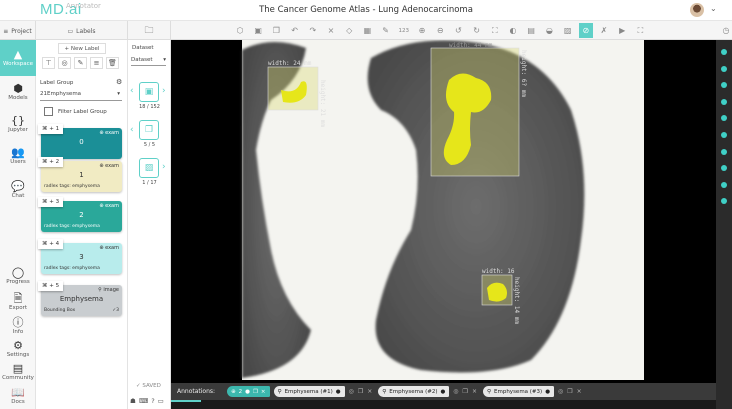  I want to click on trash-icon: 🗑, so click(112, 63).